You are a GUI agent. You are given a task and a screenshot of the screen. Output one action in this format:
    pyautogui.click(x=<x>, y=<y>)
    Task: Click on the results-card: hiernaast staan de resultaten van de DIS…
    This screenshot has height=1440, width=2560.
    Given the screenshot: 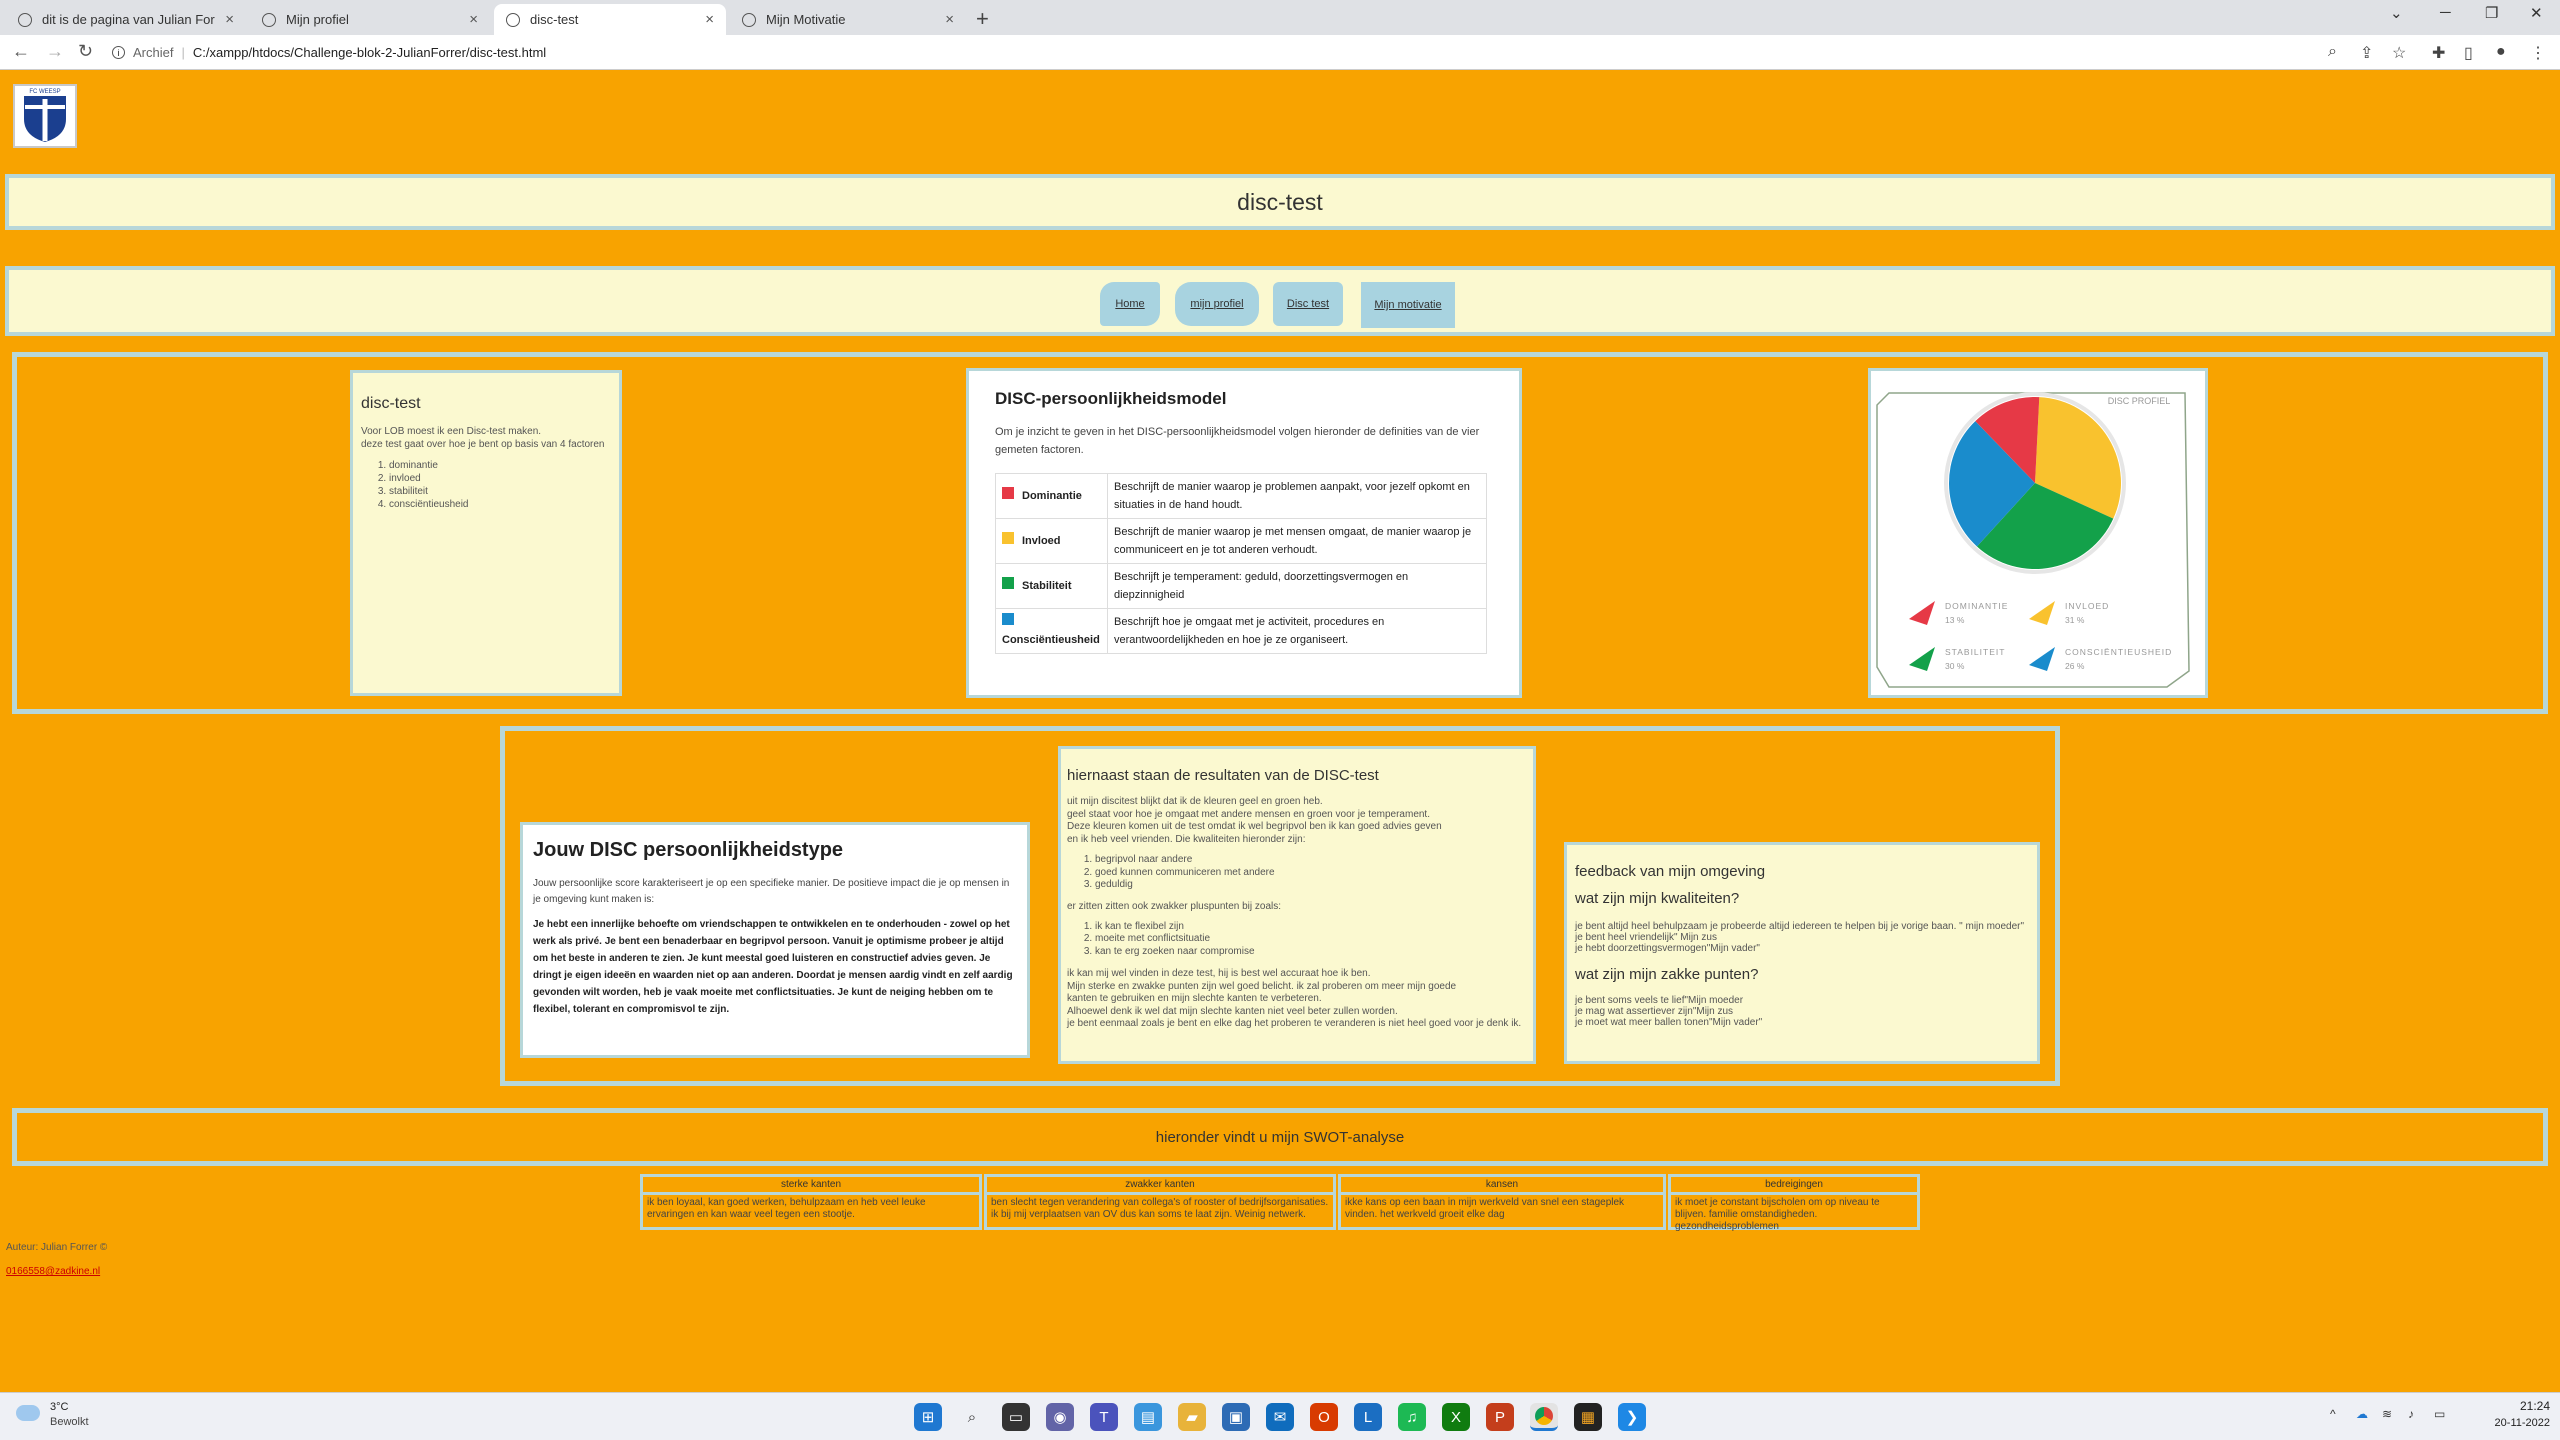 What is the action you would take?
    pyautogui.click(x=1297, y=905)
    